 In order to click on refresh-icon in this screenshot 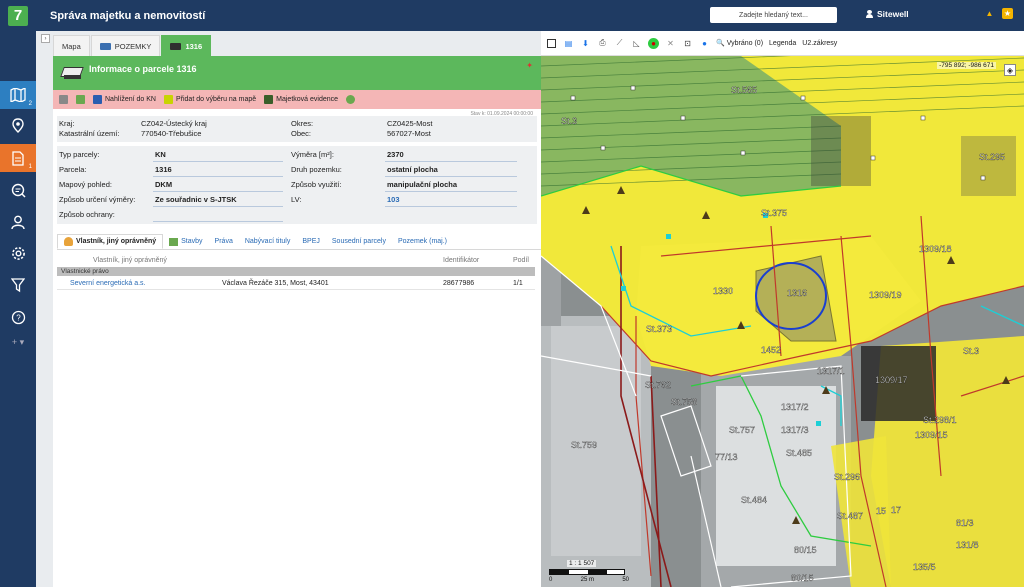, I will do `click(351, 99)`.